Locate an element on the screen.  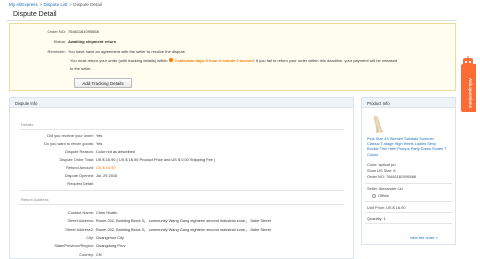
size-value: 8 is located at coordinates (394, 170).